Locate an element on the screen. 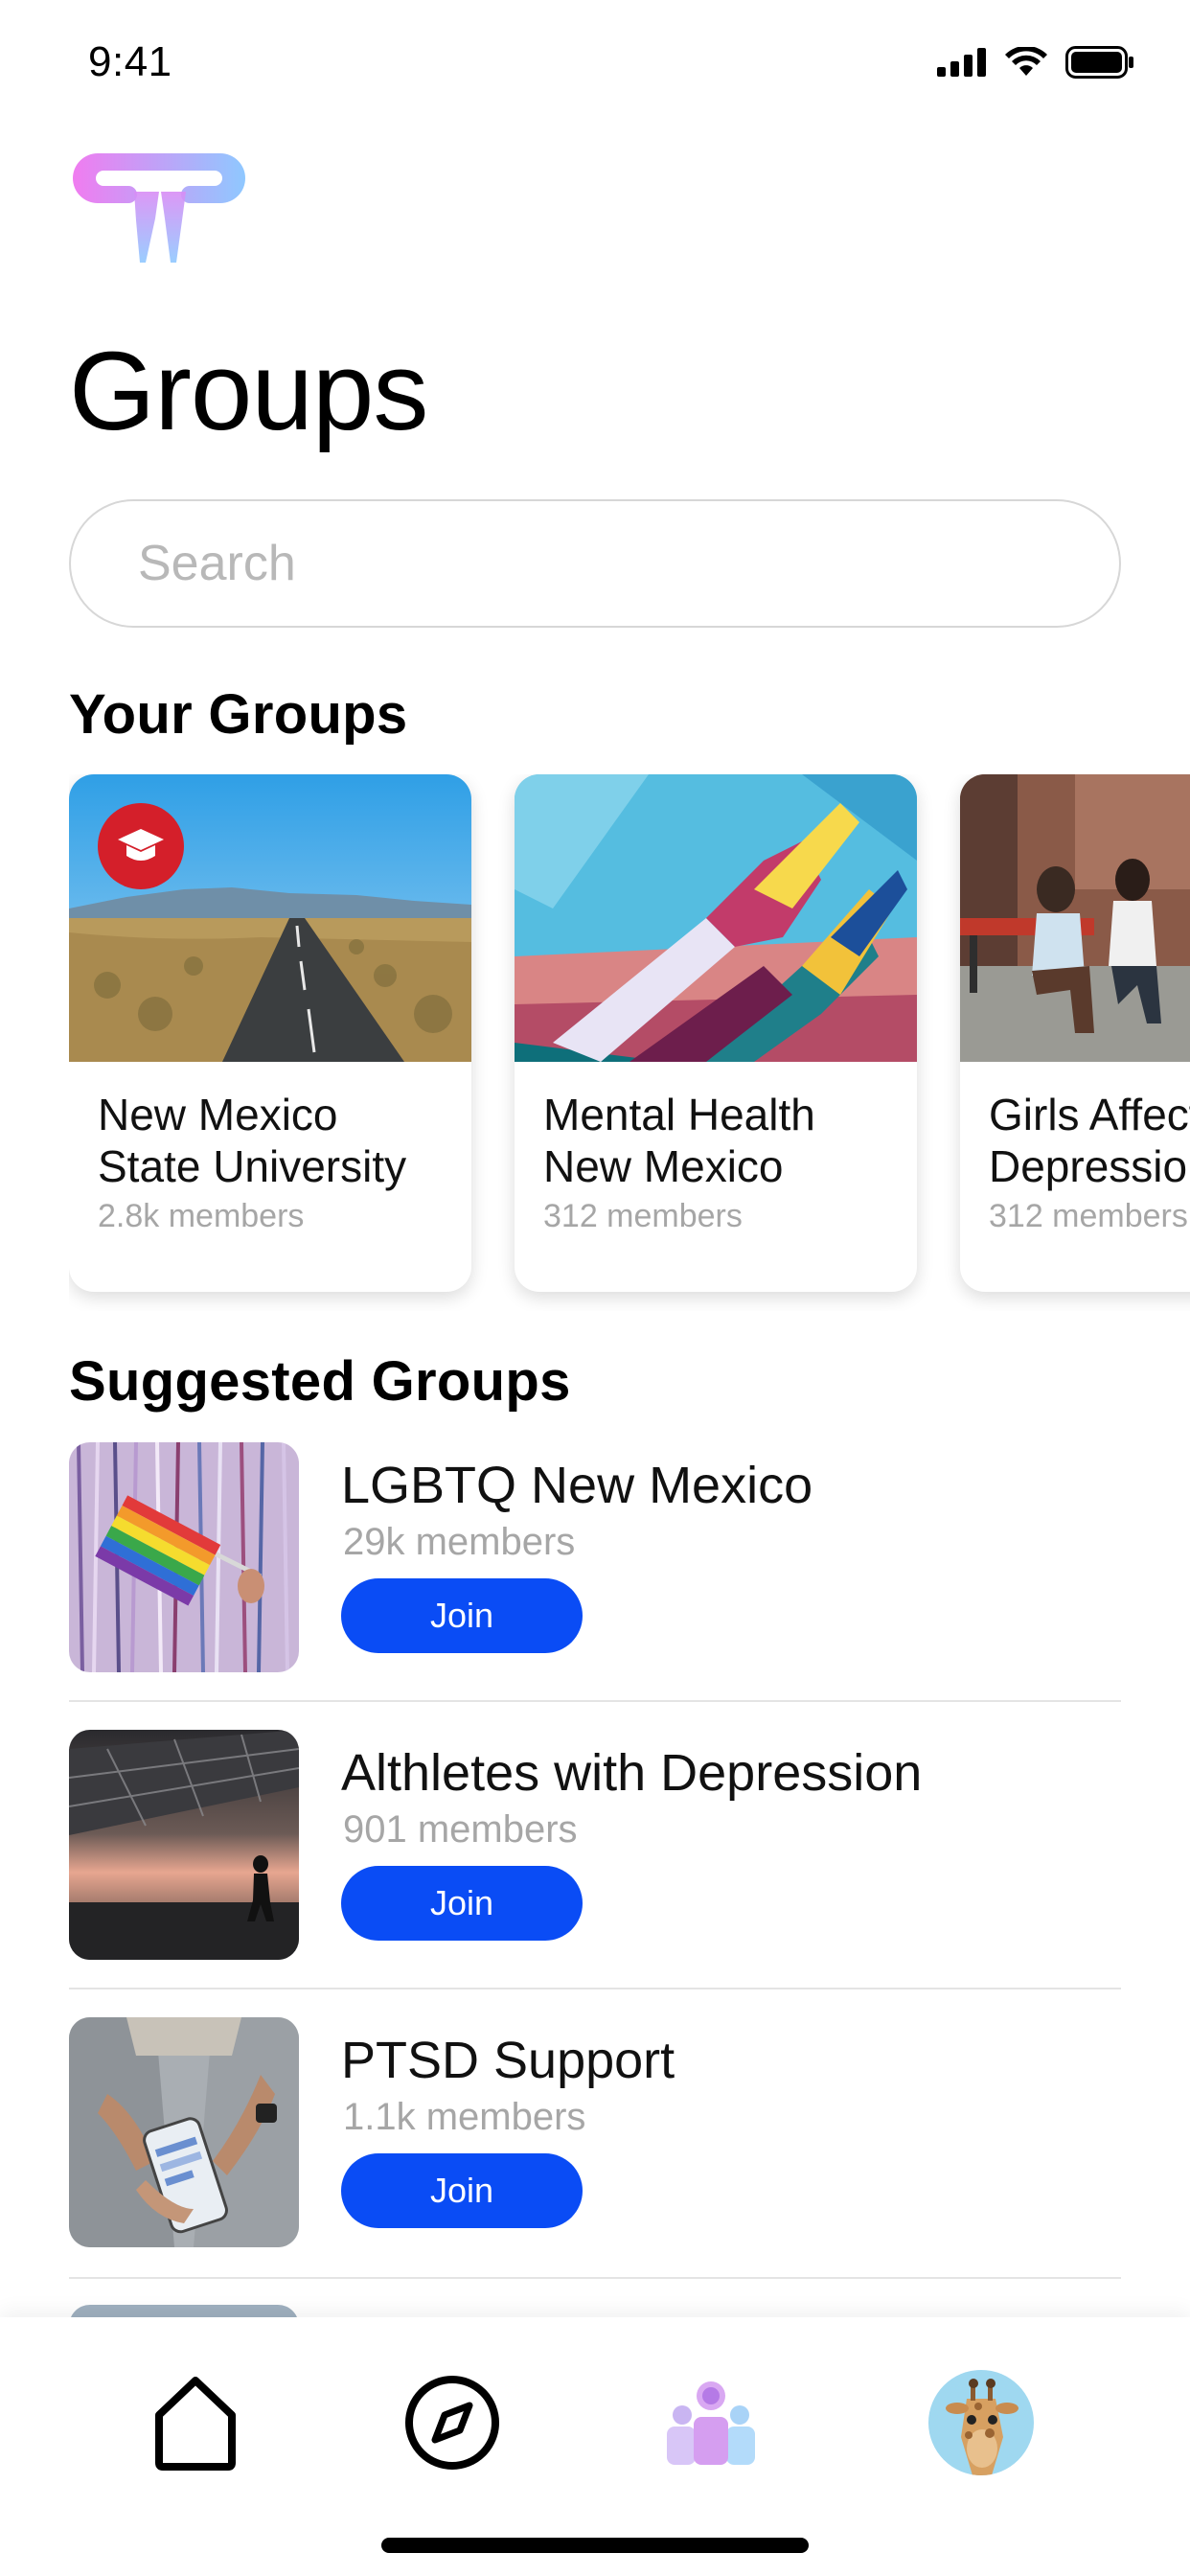  painted-hands-mural-photo is located at coordinates (716, 918).